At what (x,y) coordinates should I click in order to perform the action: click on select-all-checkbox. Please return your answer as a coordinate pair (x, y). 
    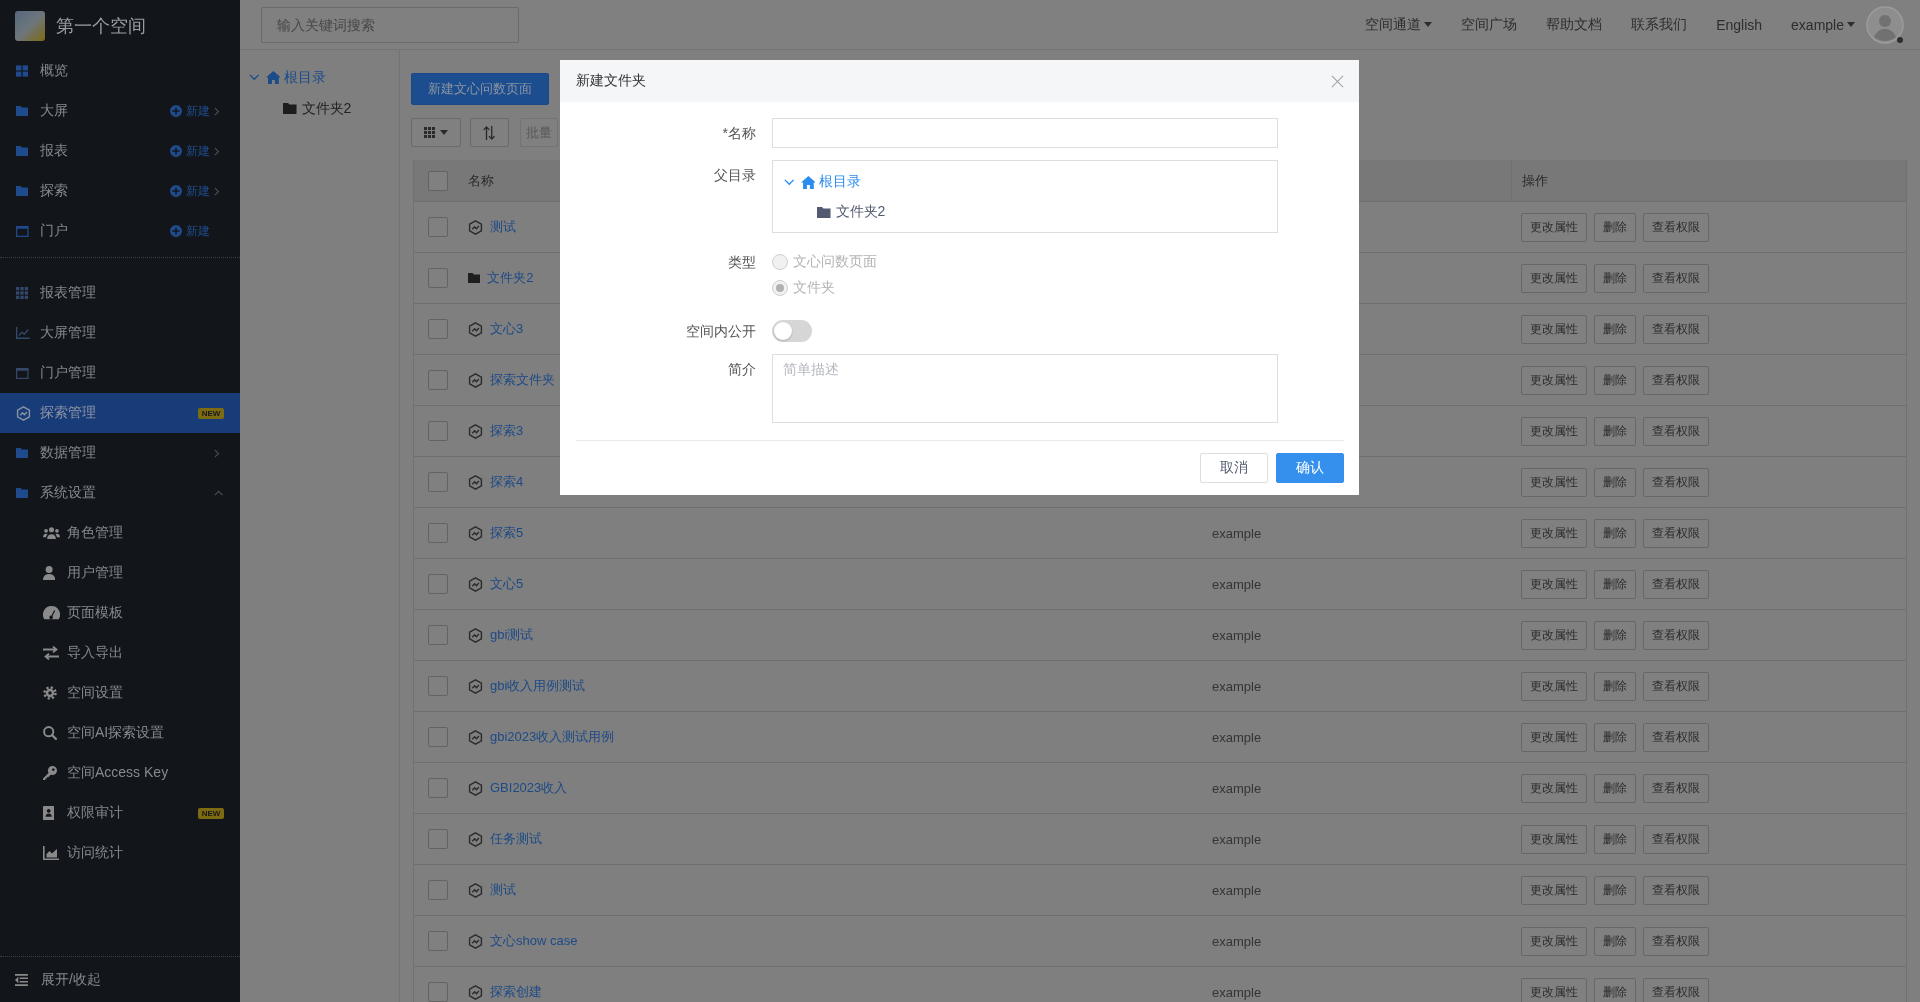
    Looking at the image, I should click on (438, 180).